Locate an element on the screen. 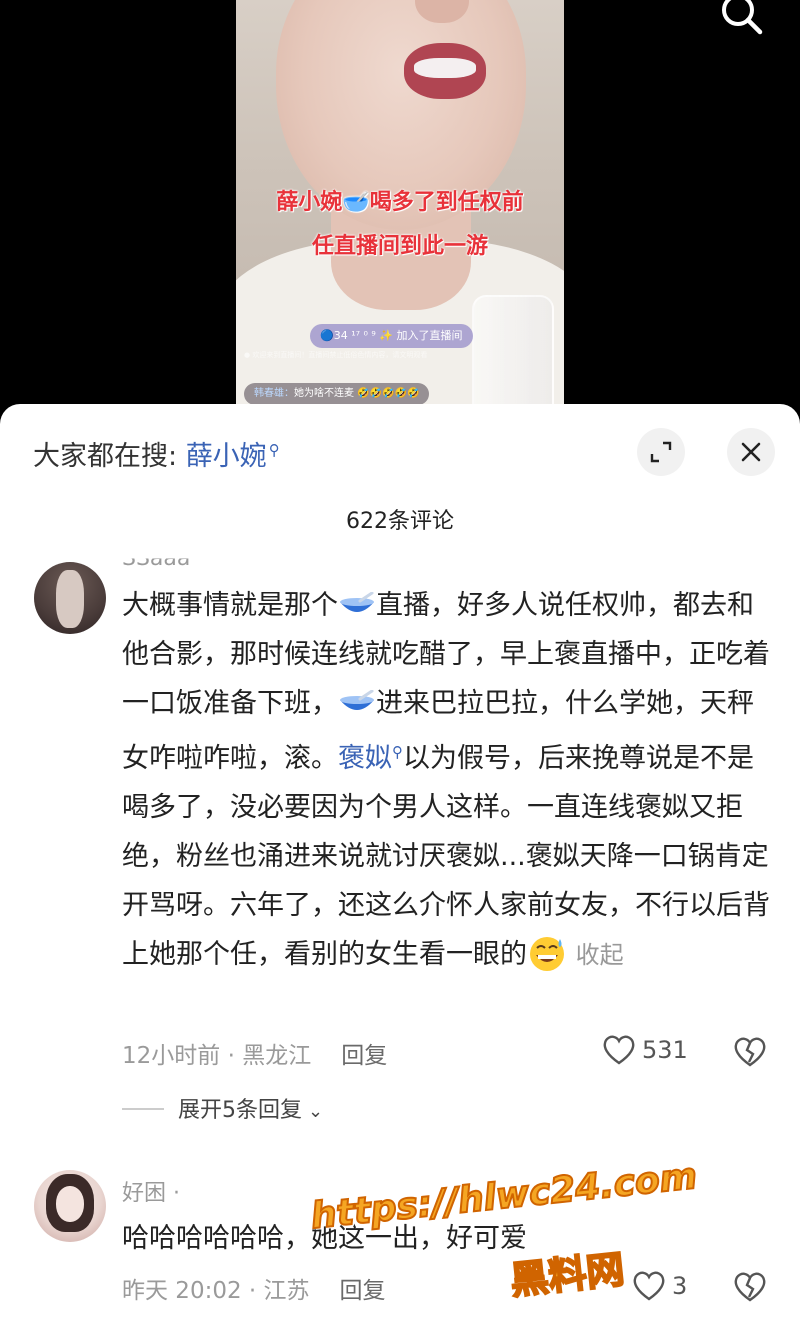 This screenshot has width=800, height=1344. comment-meta: 12小时前 · 黑龙江 回复 is located at coordinates (254, 1053).